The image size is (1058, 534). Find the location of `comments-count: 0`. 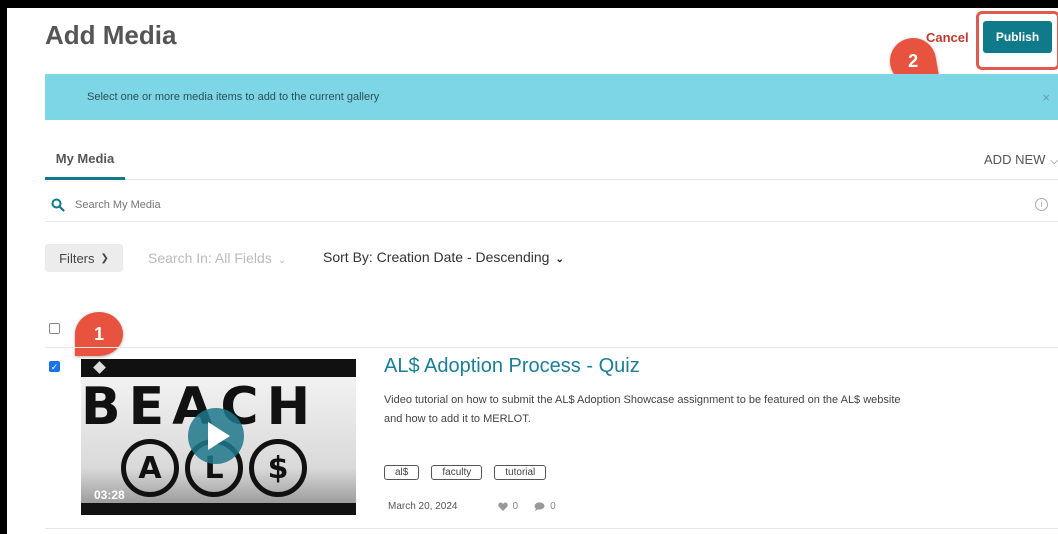

comments-count: 0 is located at coordinates (545, 506).